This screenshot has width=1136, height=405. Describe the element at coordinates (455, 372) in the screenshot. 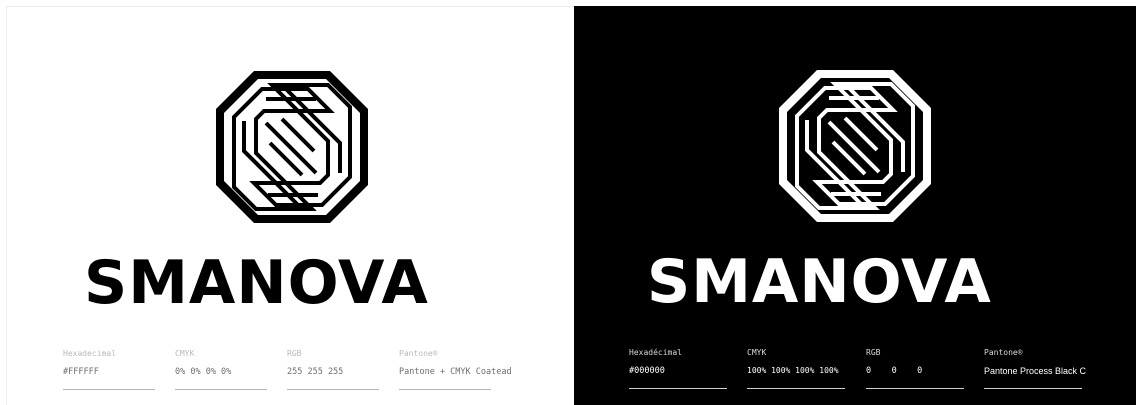

I see `pantone-value: Pantone + CMYK Coatead` at that location.